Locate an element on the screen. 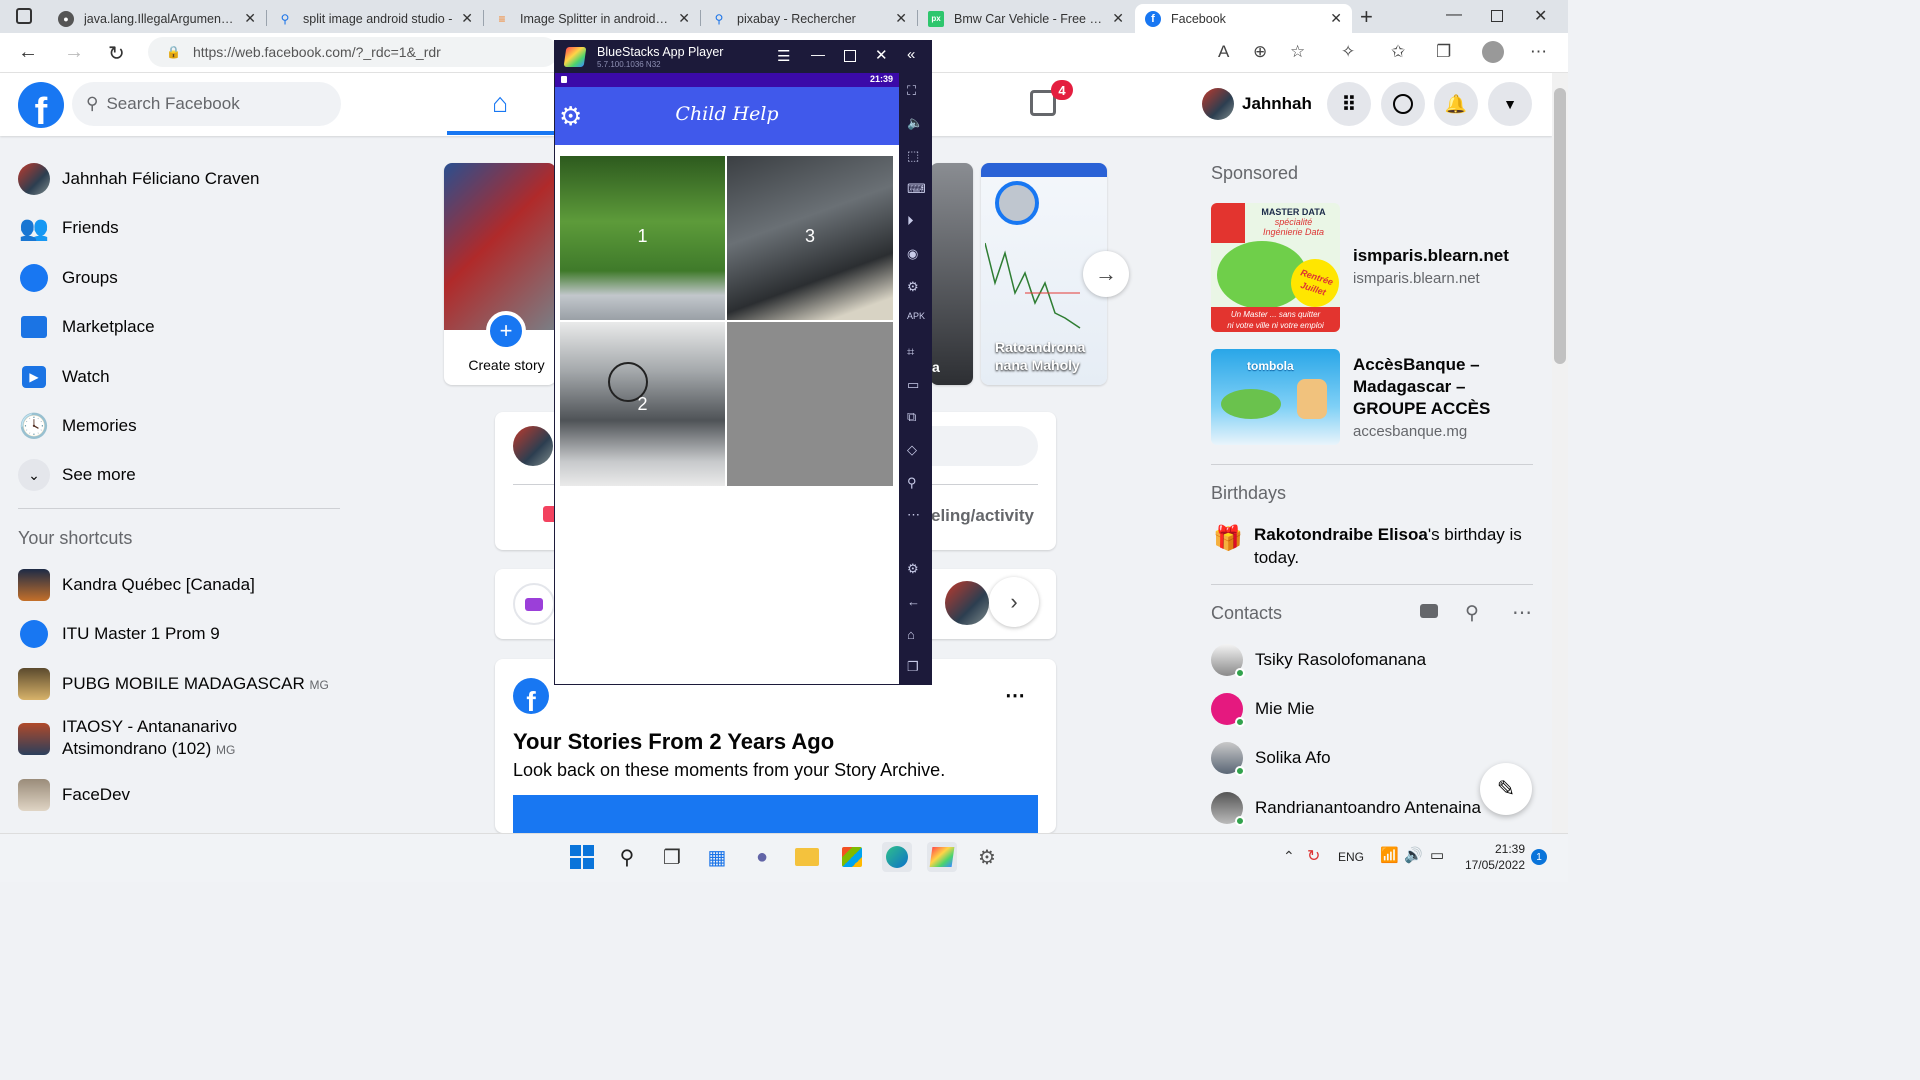 The image size is (1920, 1080). robot-icon: ⚙ is located at coordinates (913, 287).